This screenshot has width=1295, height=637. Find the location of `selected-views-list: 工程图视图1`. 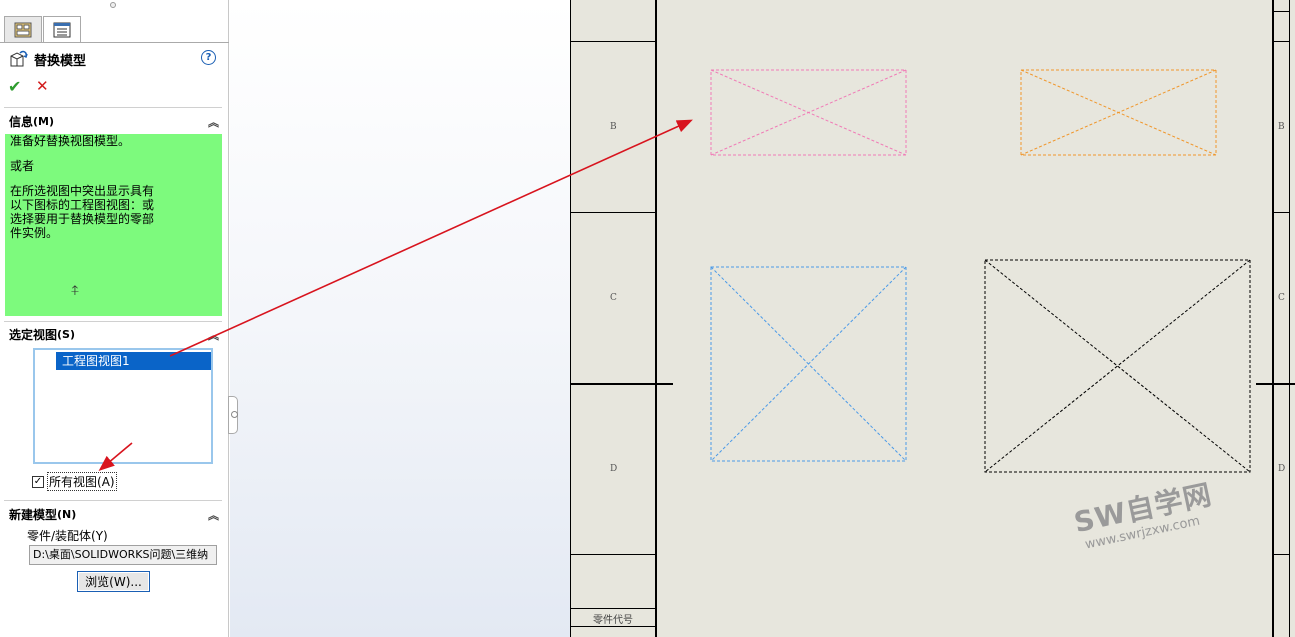

selected-views-list: 工程图视图1 is located at coordinates (123, 406).